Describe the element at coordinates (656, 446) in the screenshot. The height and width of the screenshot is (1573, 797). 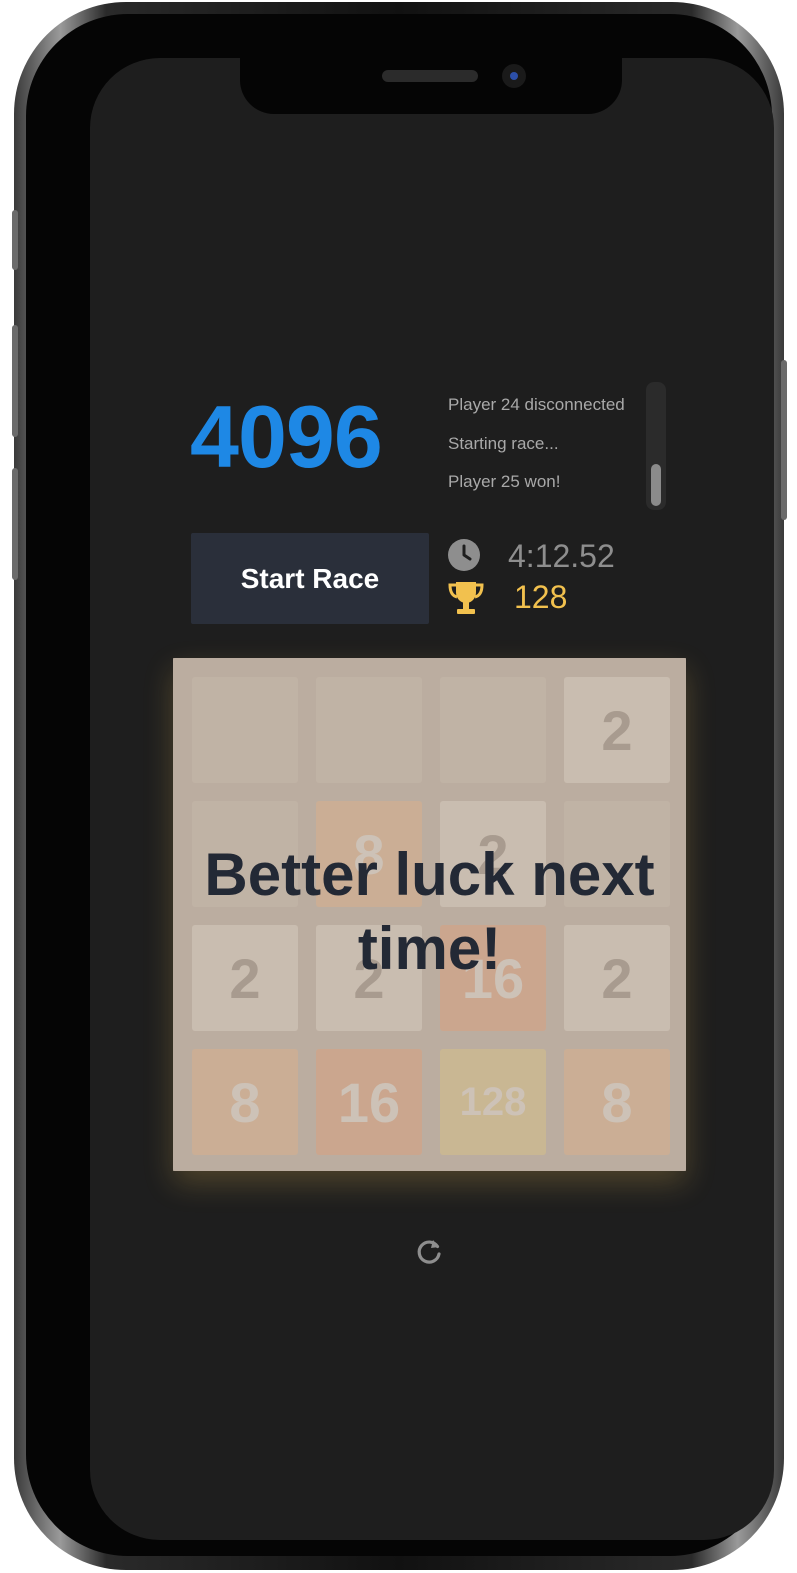
I see `feed-scrollbar` at that location.